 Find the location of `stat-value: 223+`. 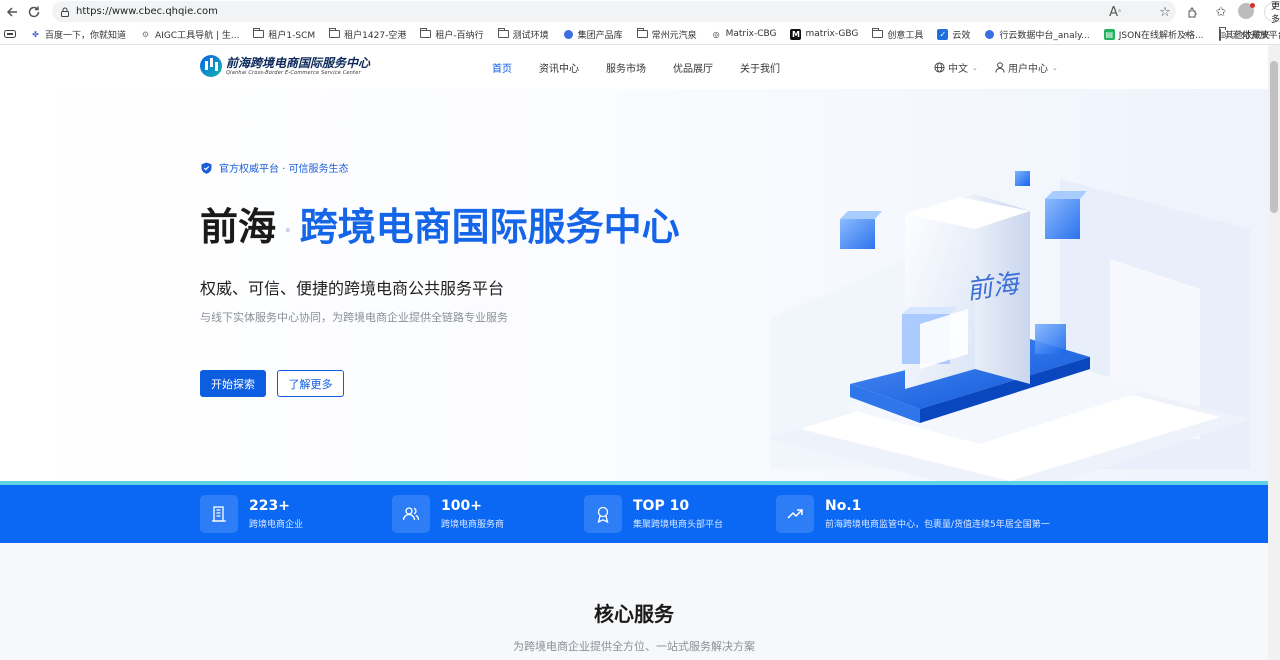

stat-value: 223+ is located at coordinates (269, 506).